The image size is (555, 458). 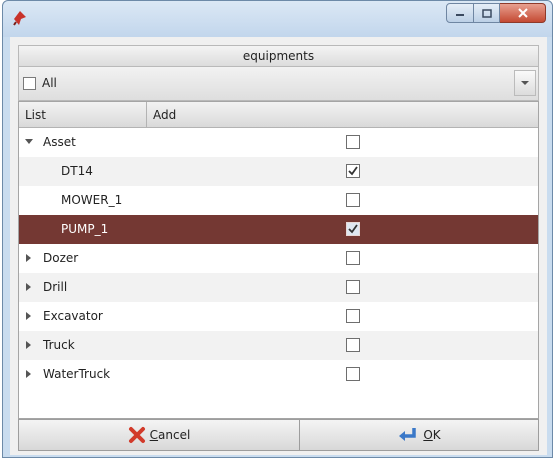 I want to click on cancel-button: Cancel, so click(x=159, y=435).